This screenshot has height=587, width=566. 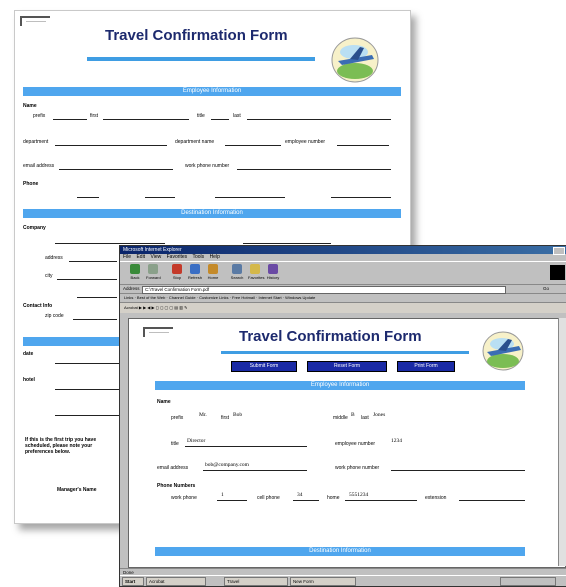 What do you see at coordinates (365, 418) in the screenshot?
I see `web-last-label: last` at bounding box center [365, 418].